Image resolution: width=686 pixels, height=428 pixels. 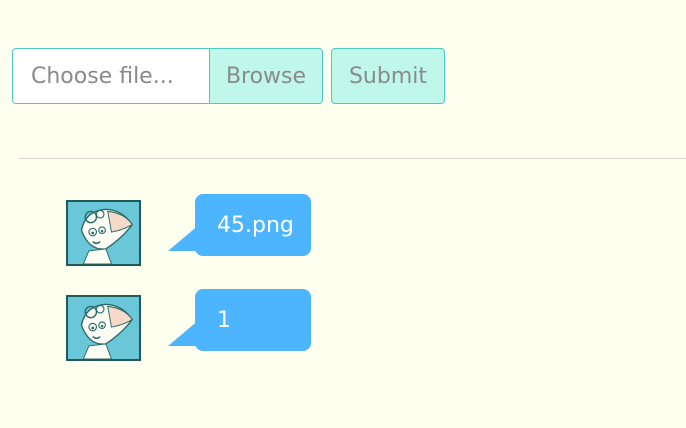 What do you see at coordinates (265, 76) in the screenshot?
I see `browse-button: Browse` at bounding box center [265, 76].